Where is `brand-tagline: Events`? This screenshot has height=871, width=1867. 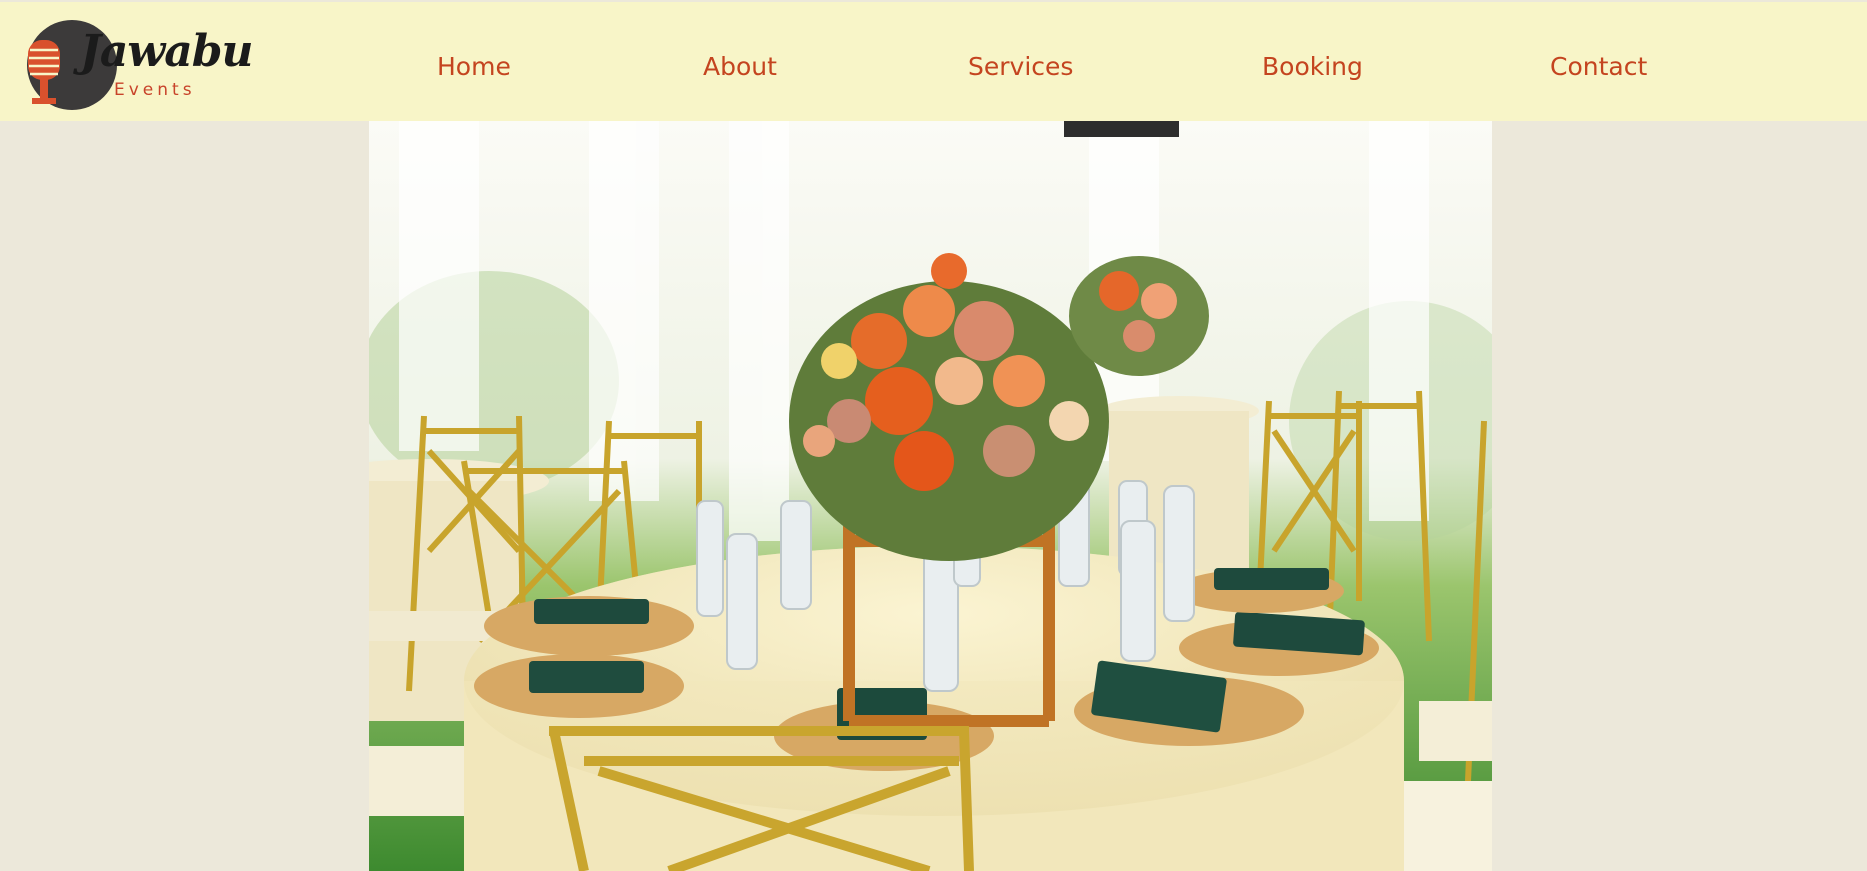
brand-tagline: Events is located at coordinates (155, 90).